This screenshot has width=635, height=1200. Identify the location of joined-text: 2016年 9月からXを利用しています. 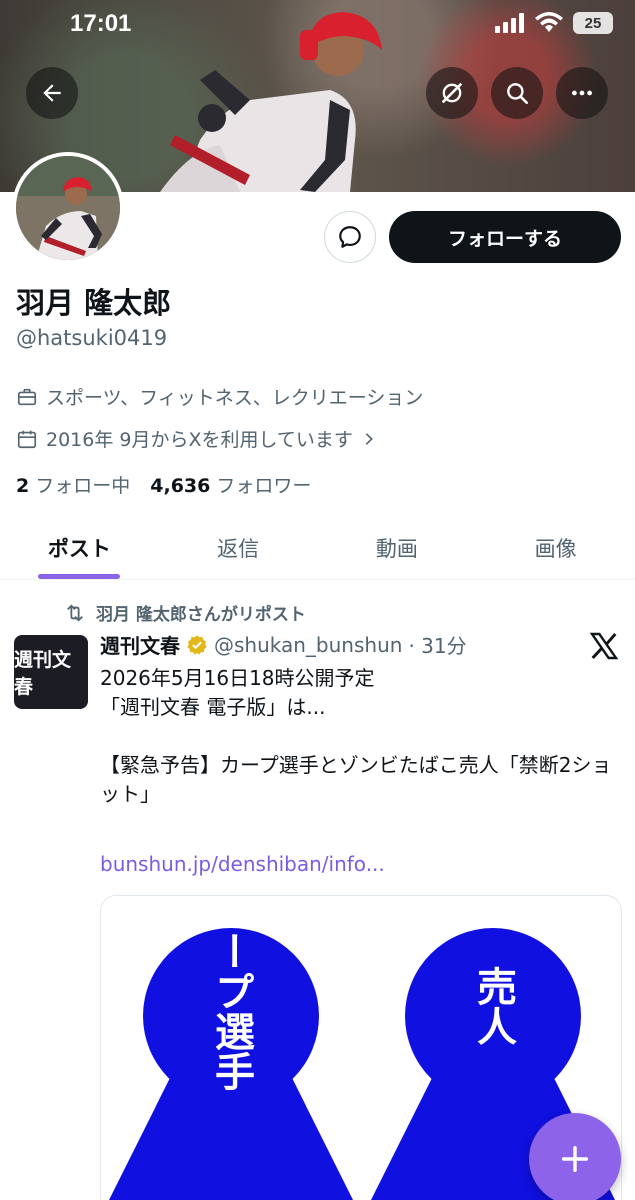
(199, 440).